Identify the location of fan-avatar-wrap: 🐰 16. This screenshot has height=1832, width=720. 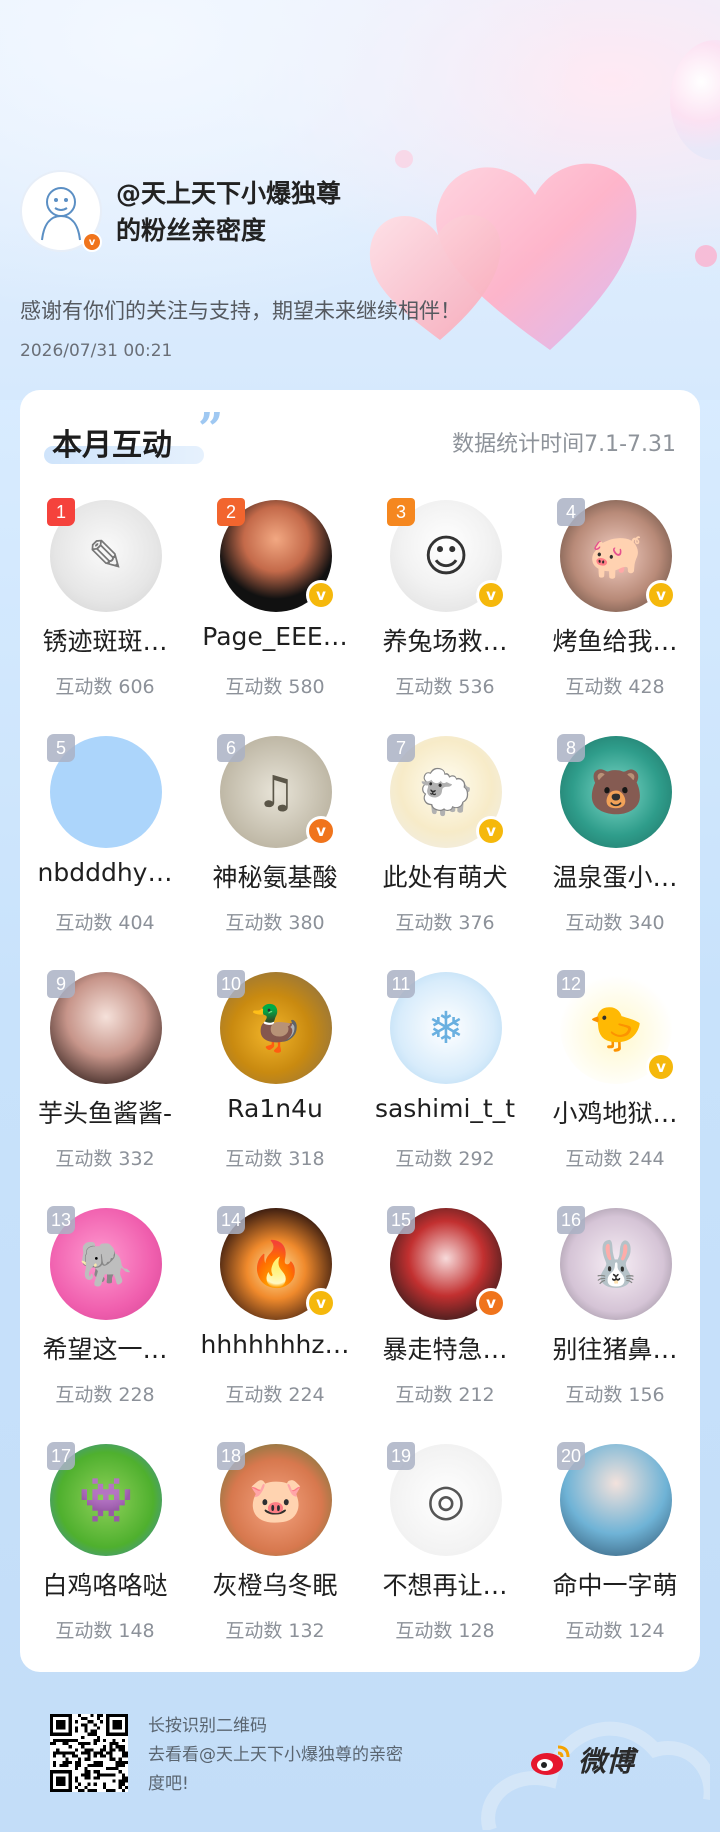
(614, 1263).